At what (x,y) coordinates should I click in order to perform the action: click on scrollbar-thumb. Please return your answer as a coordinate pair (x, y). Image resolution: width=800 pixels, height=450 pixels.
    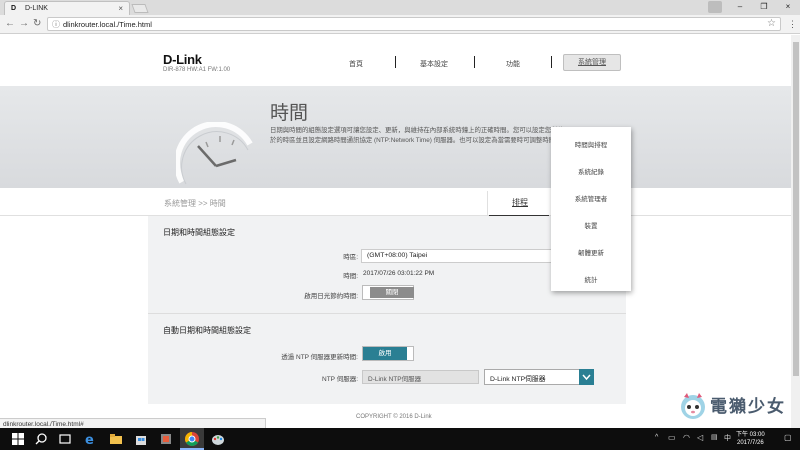
    Looking at the image, I should click on (796, 209).